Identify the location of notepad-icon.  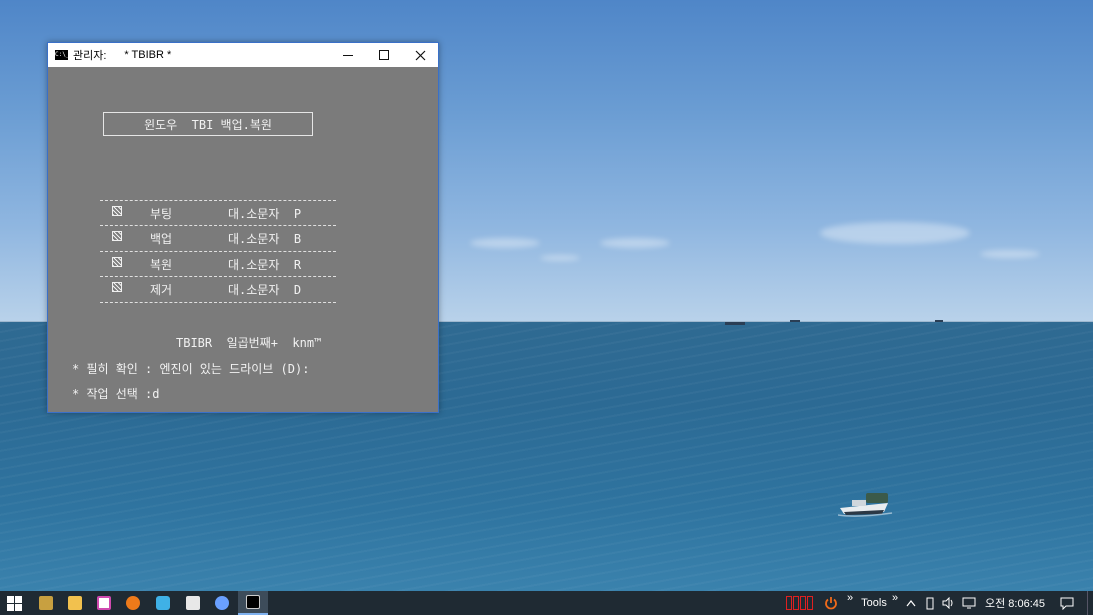
(46, 603).